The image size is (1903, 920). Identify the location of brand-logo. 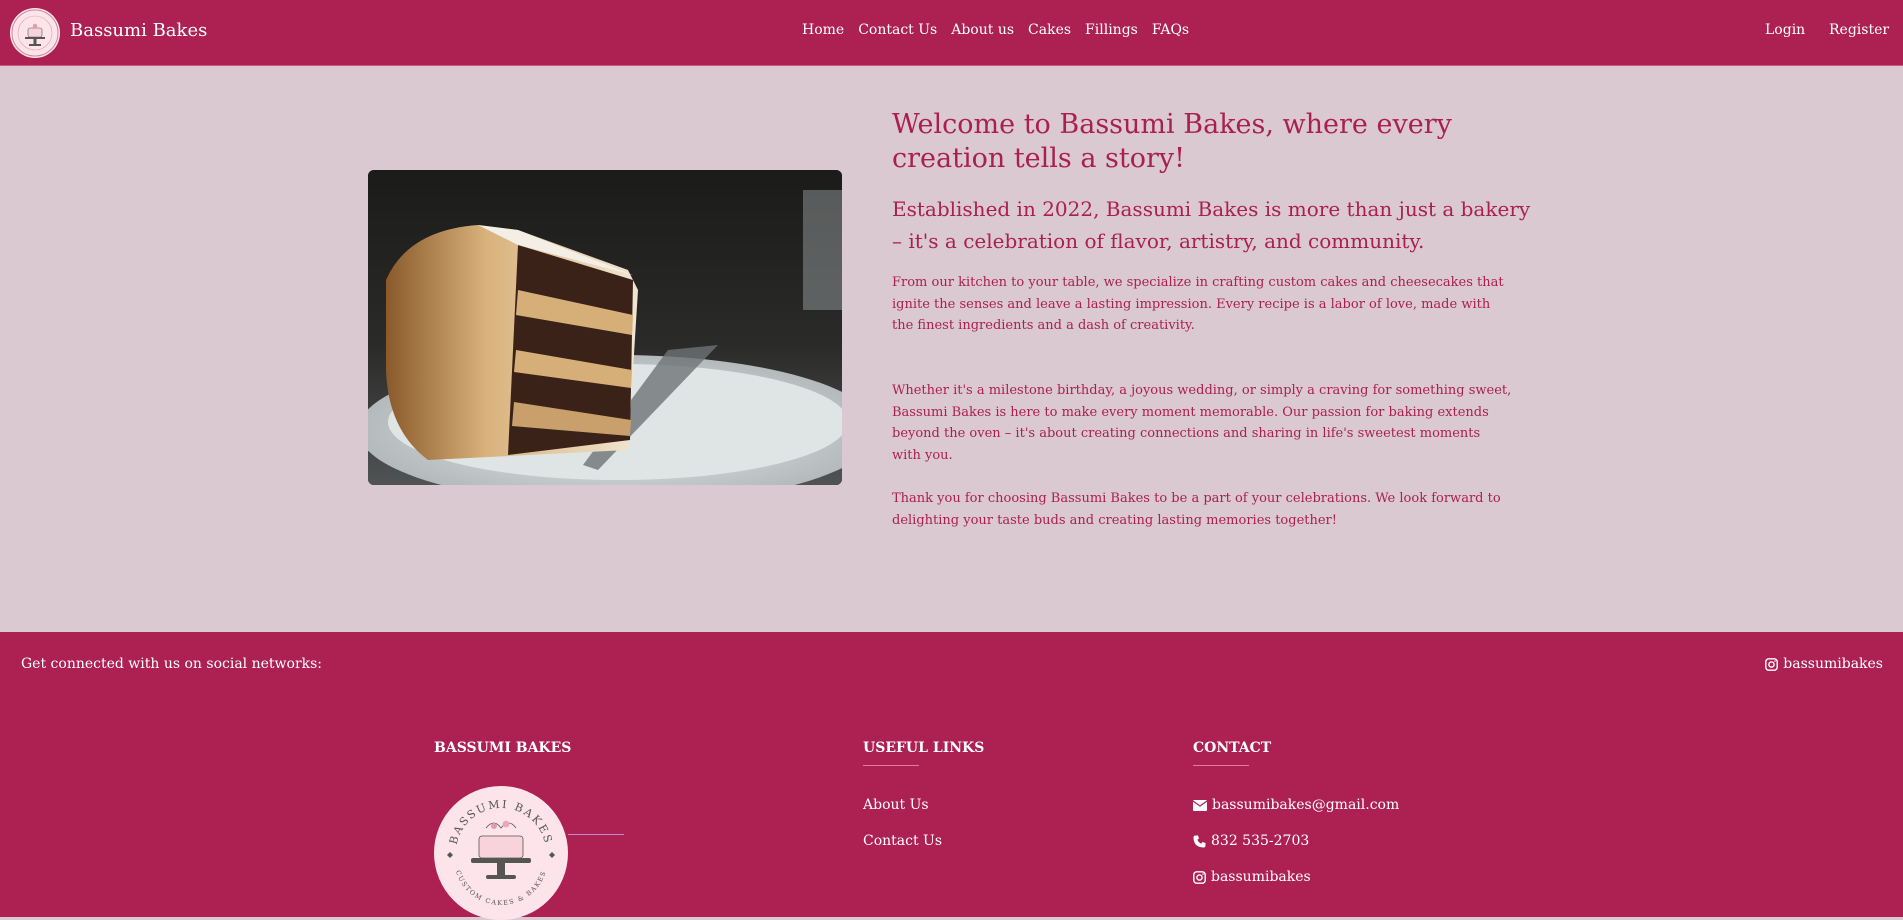
(35, 33).